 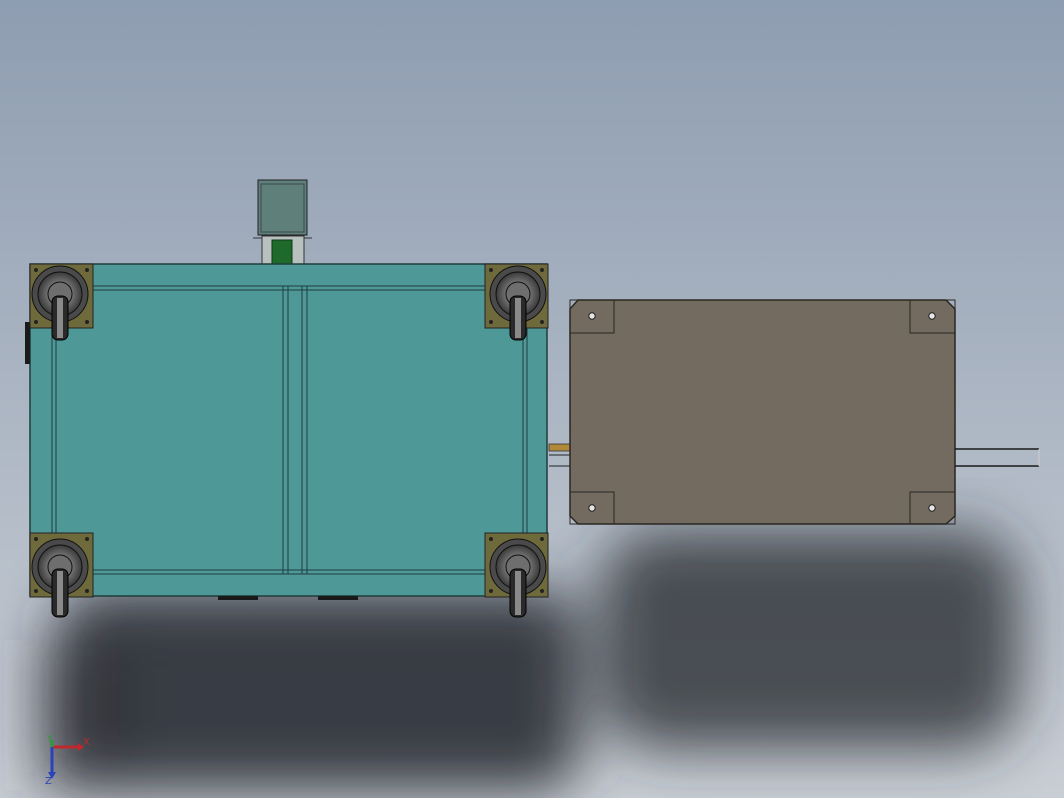 What do you see at coordinates (48, 781) in the screenshot?
I see `triad-z-label: Z` at bounding box center [48, 781].